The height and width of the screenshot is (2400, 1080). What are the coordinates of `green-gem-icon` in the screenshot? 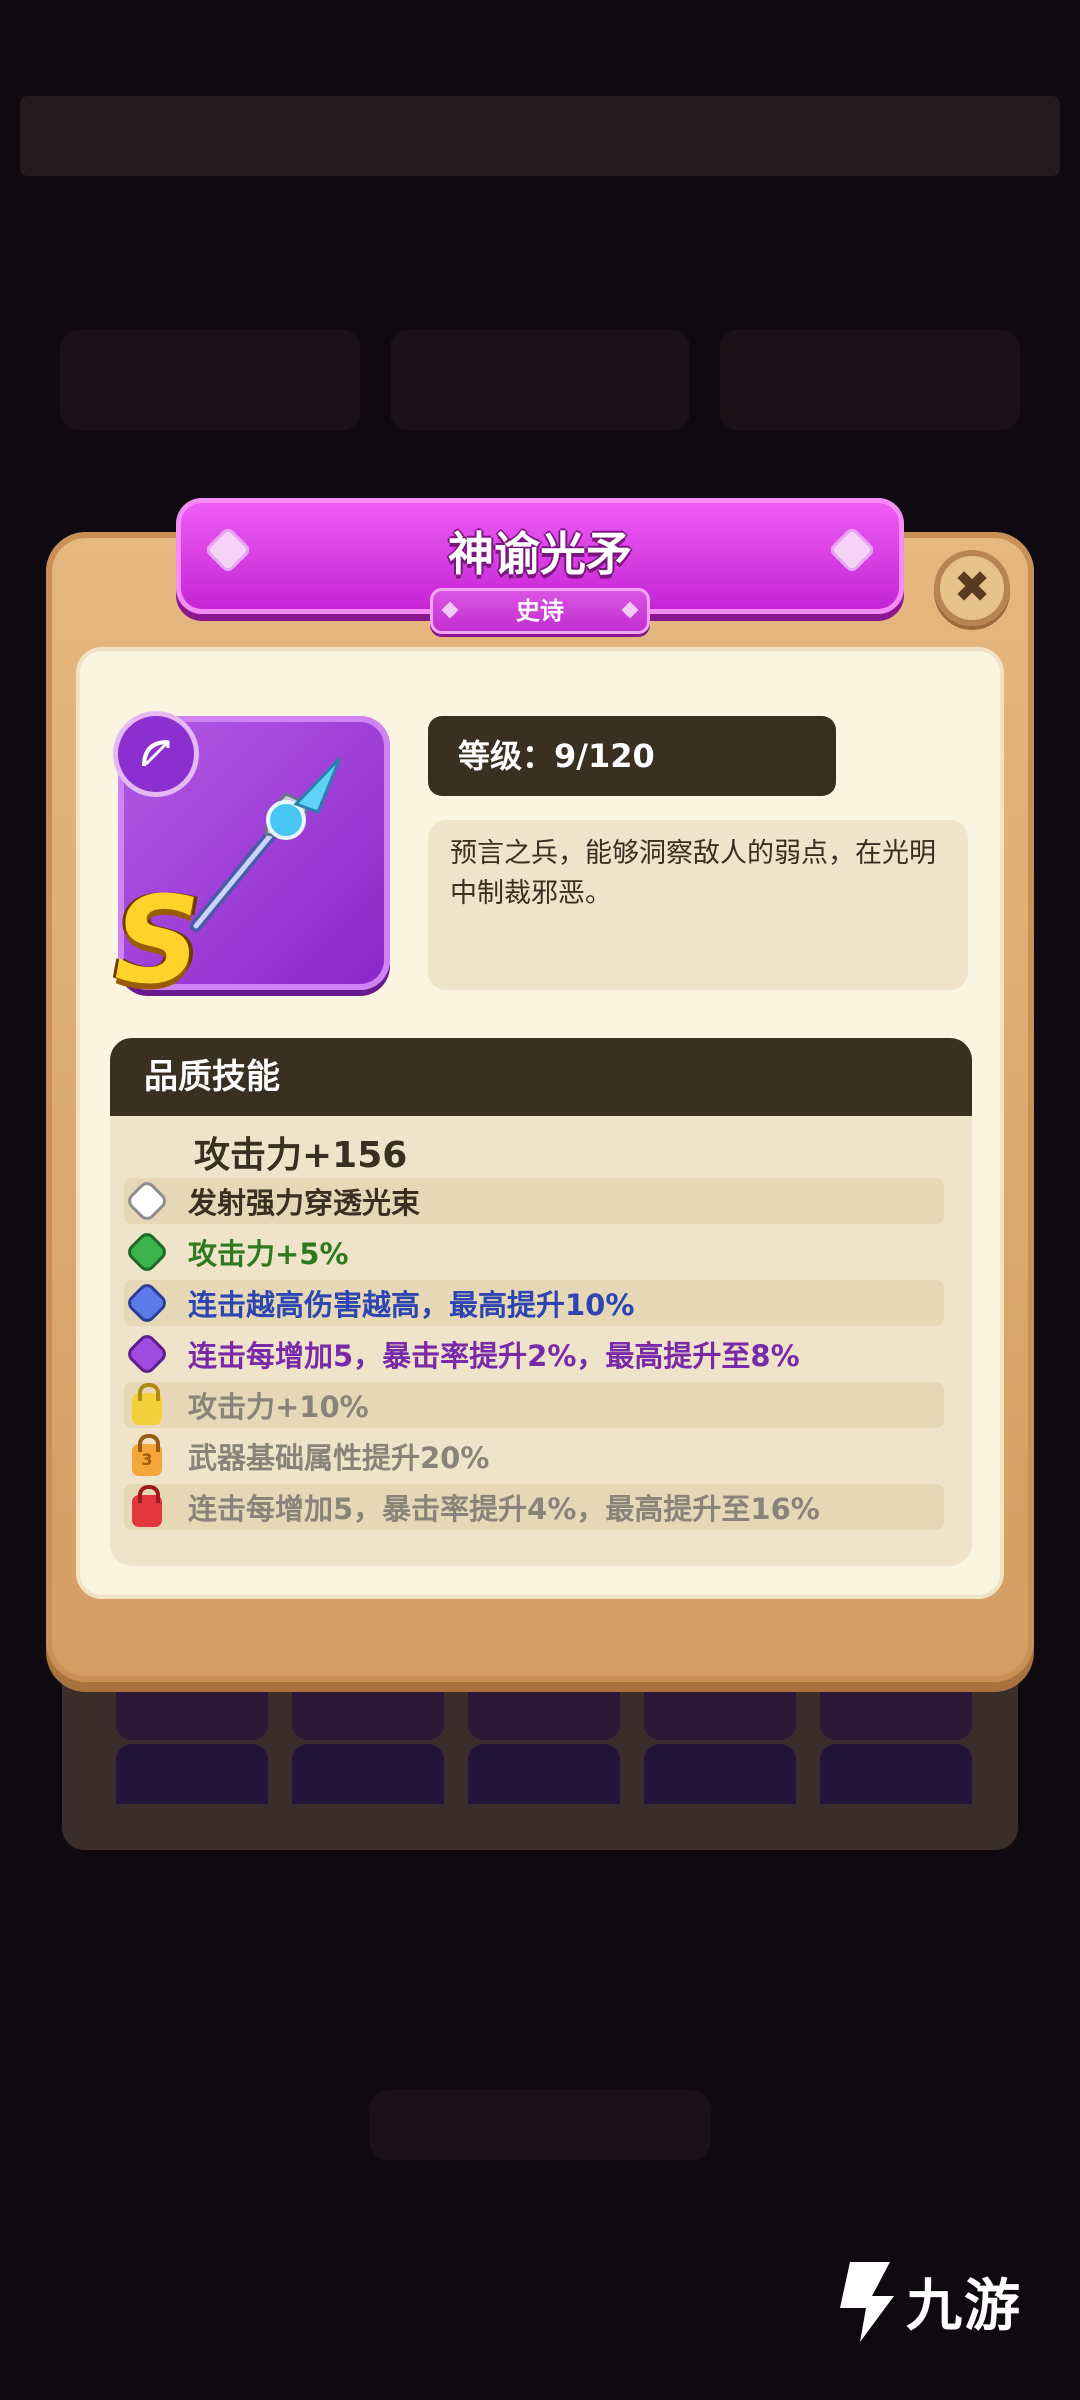 It's located at (147, 1252).